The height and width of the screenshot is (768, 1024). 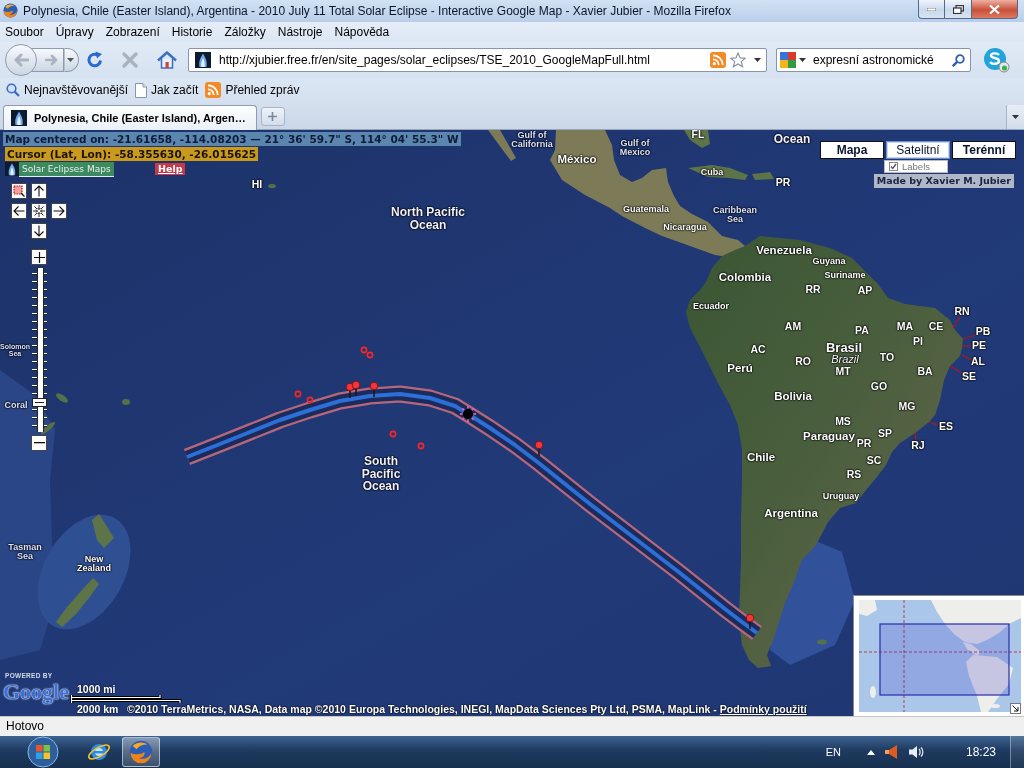 I want to click on minimize-icon, so click(x=931, y=9).